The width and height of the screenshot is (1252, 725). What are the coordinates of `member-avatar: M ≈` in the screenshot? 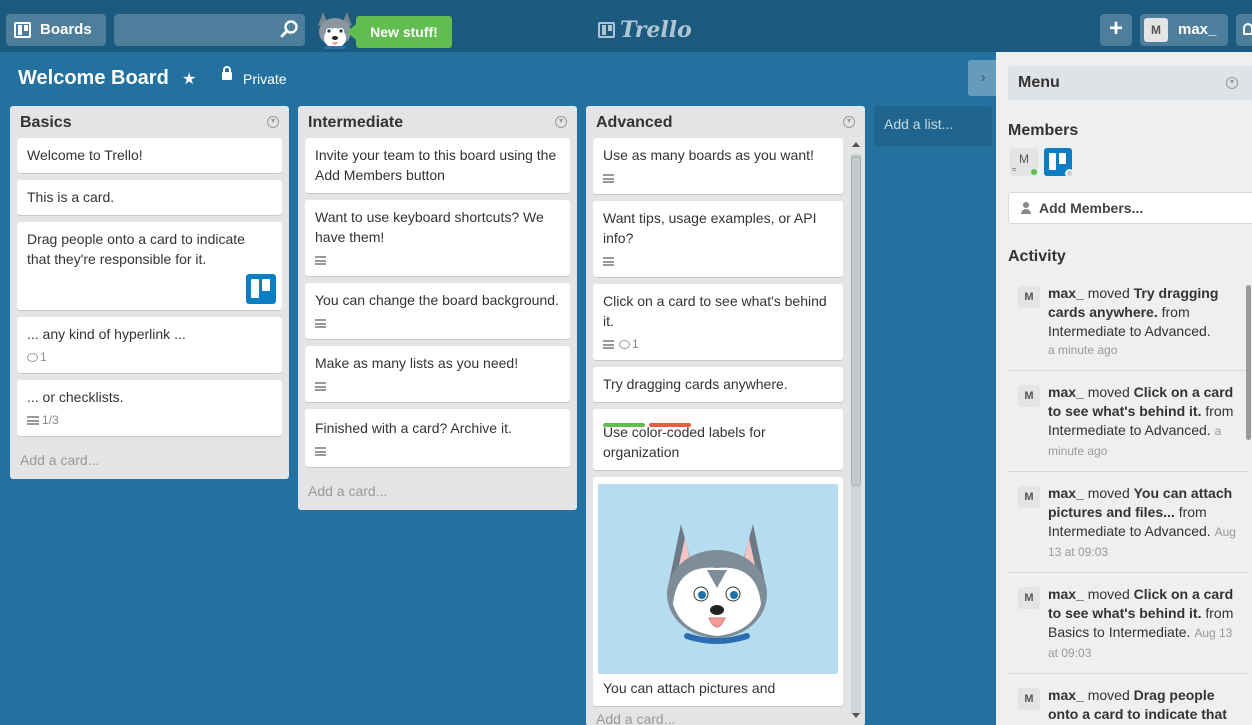 It's located at (1024, 162).